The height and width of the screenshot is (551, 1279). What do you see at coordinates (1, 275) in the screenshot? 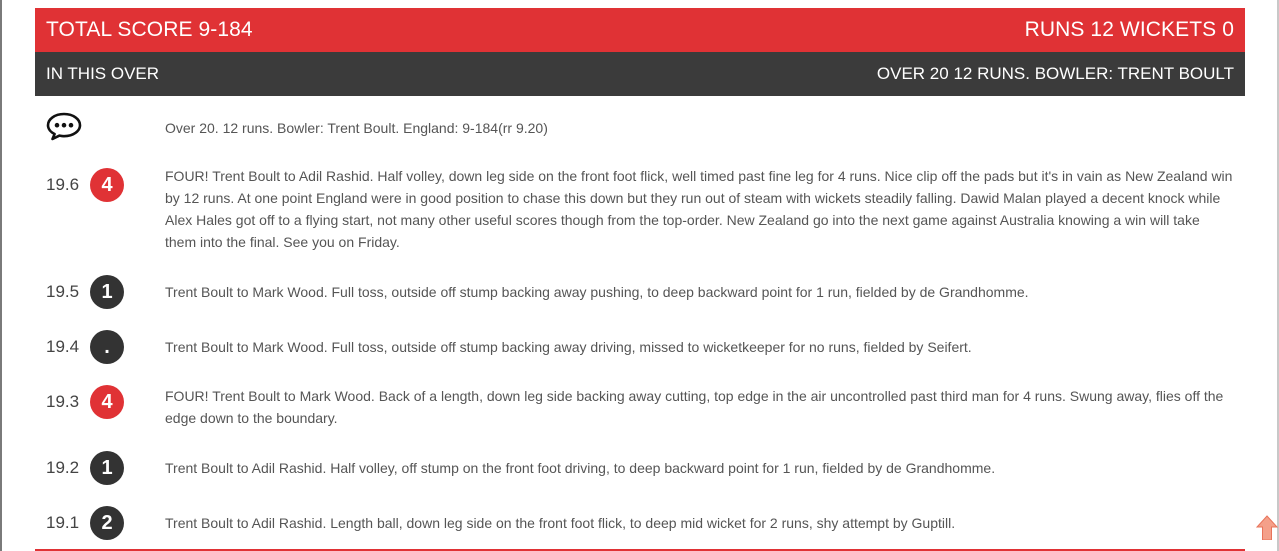
I see `window-left-border` at bounding box center [1, 275].